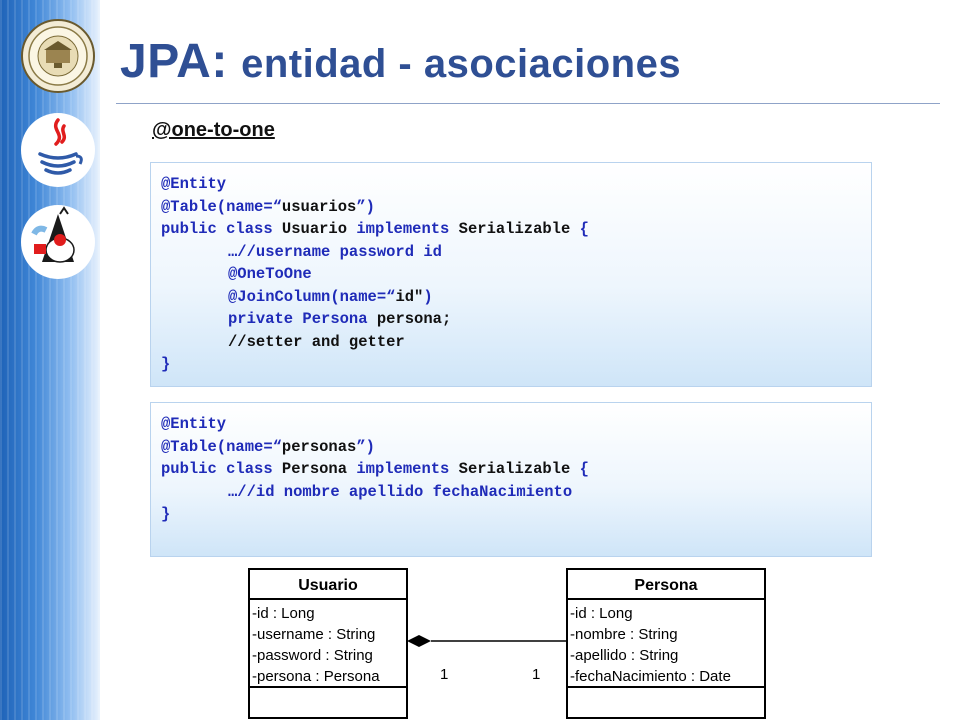 Image resolution: width=960 pixels, height=720 pixels. I want to click on code-token: @JoinColumn(name=“, so click(312, 296).